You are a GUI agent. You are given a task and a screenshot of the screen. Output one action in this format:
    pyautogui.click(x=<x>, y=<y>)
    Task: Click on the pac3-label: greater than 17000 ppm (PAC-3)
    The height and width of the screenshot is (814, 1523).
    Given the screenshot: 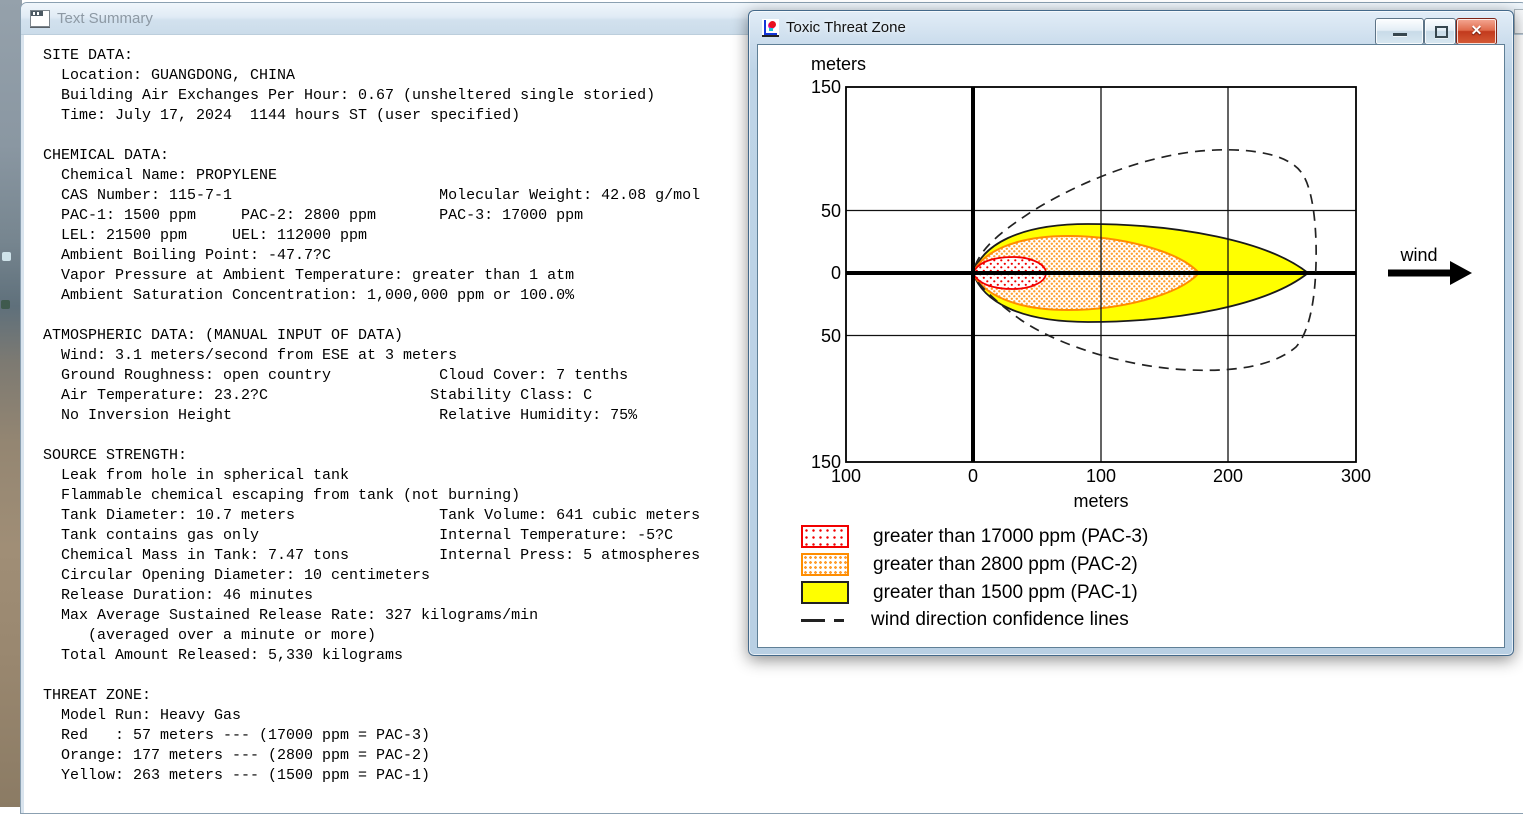 What is the action you would take?
    pyautogui.click(x=1011, y=536)
    